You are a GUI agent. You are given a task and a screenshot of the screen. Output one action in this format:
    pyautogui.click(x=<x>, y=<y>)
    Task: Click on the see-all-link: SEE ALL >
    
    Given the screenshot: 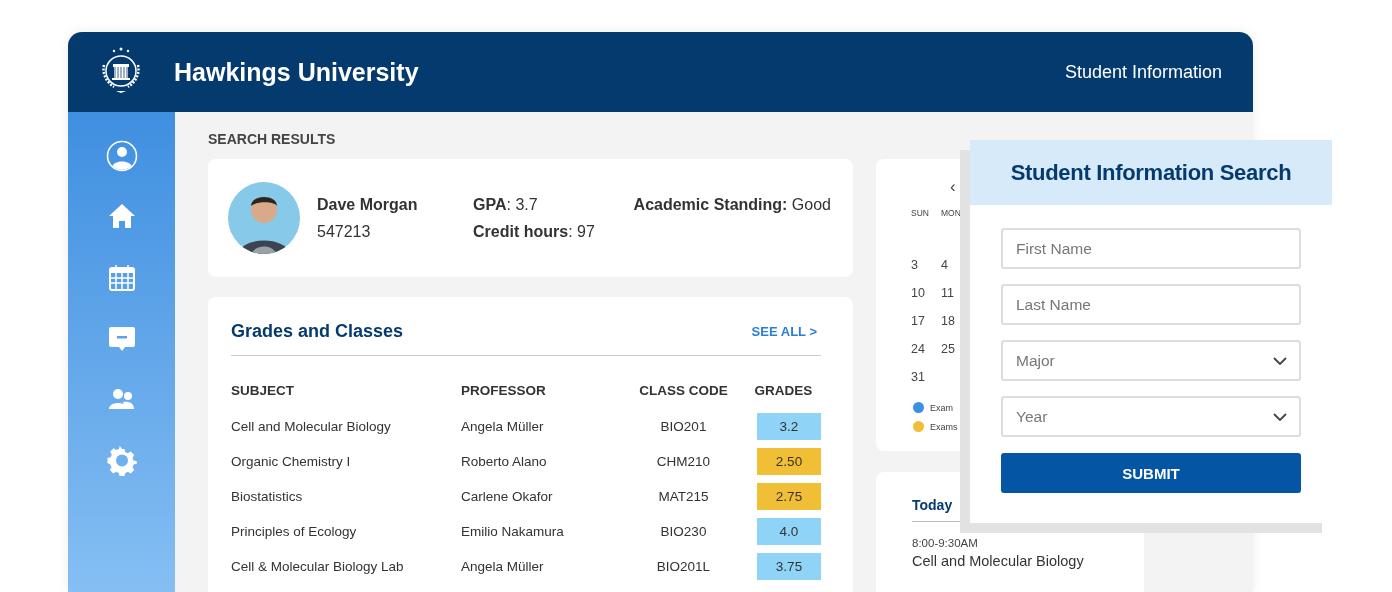 What is the action you would take?
    pyautogui.click(x=784, y=331)
    